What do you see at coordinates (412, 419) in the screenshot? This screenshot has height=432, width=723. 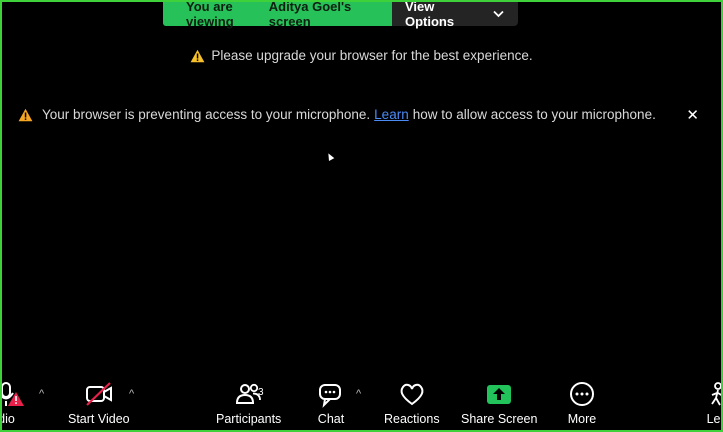 I see `reactions-label: Reactions` at bounding box center [412, 419].